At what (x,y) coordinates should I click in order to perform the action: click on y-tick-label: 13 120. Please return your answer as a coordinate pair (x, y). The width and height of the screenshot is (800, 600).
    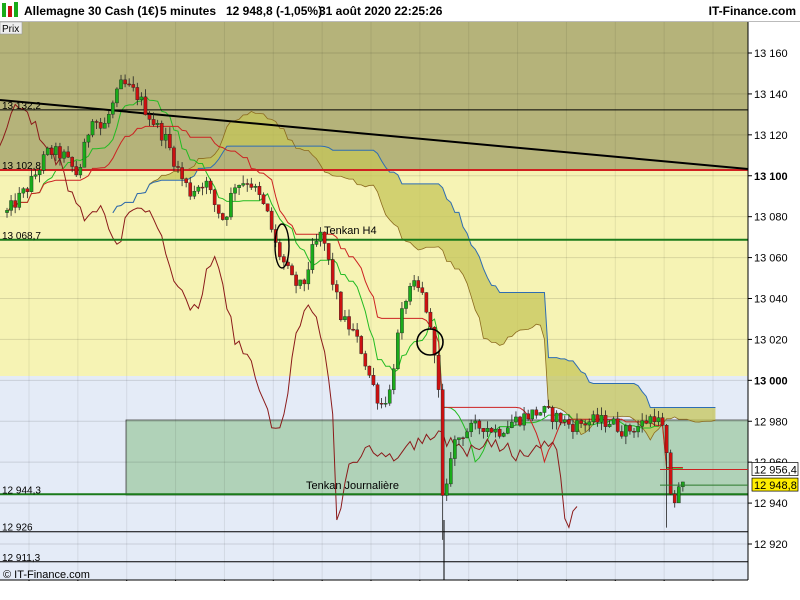
    Looking at the image, I should click on (771, 136).